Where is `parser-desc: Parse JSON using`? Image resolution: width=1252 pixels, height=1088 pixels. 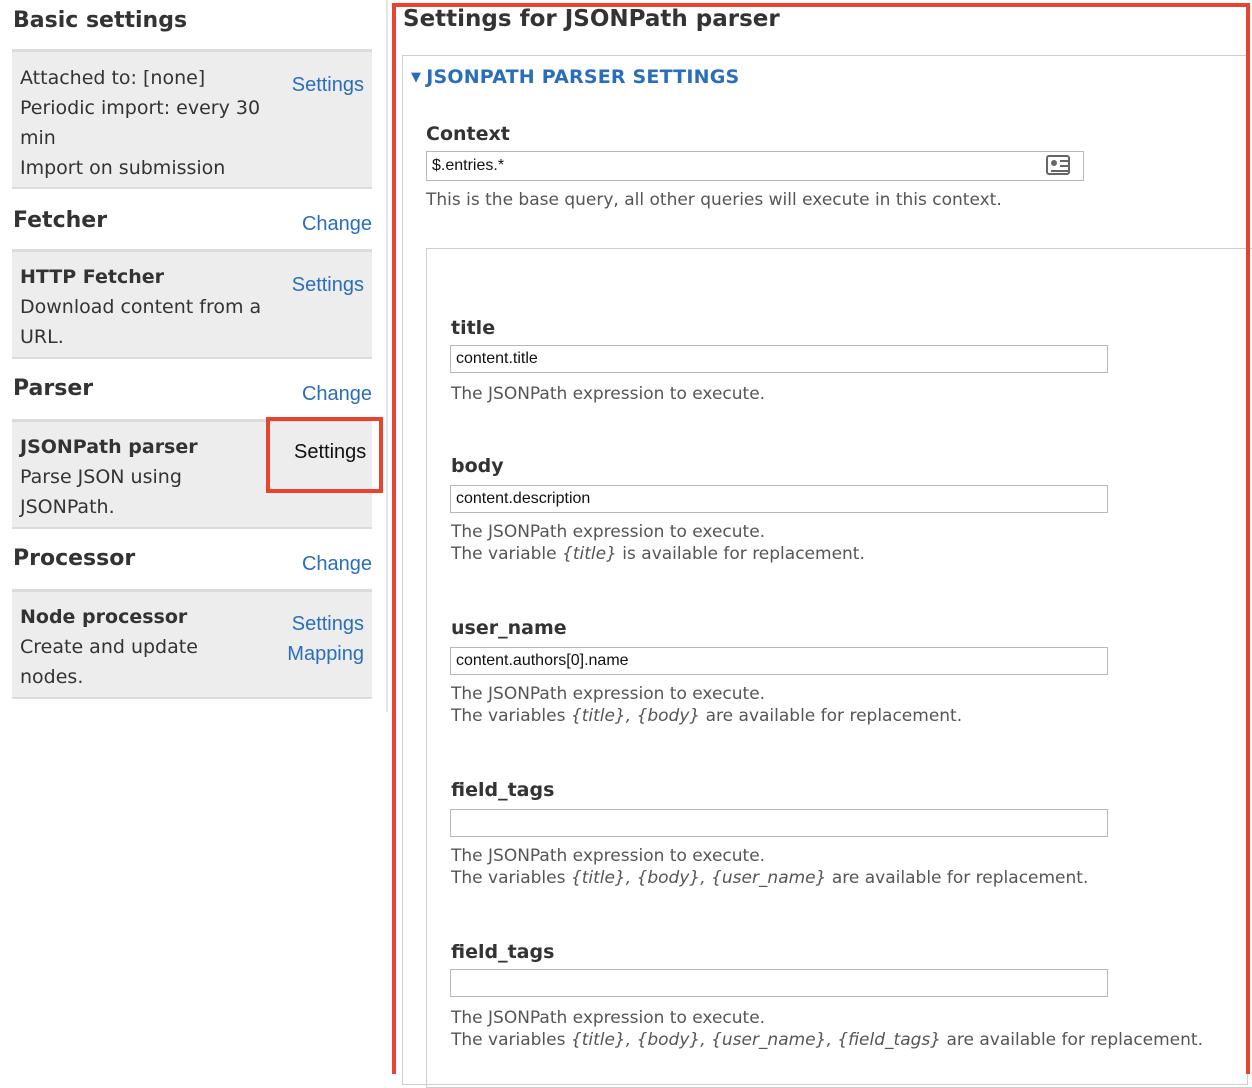
parser-desc: Parse JSON using is located at coordinates (101, 477).